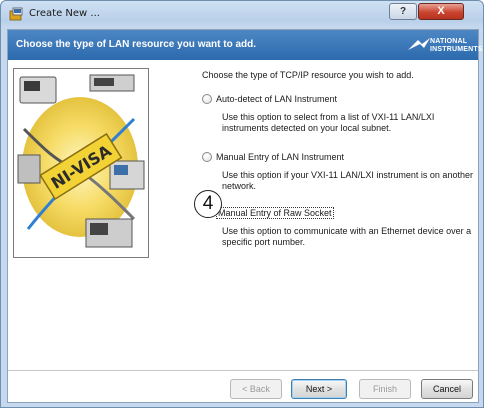 This screenshot has width=484, height=408. Describe the element at coordinates (419, 44) in the screenshot. I see `ni-eagle-icon` at that location.